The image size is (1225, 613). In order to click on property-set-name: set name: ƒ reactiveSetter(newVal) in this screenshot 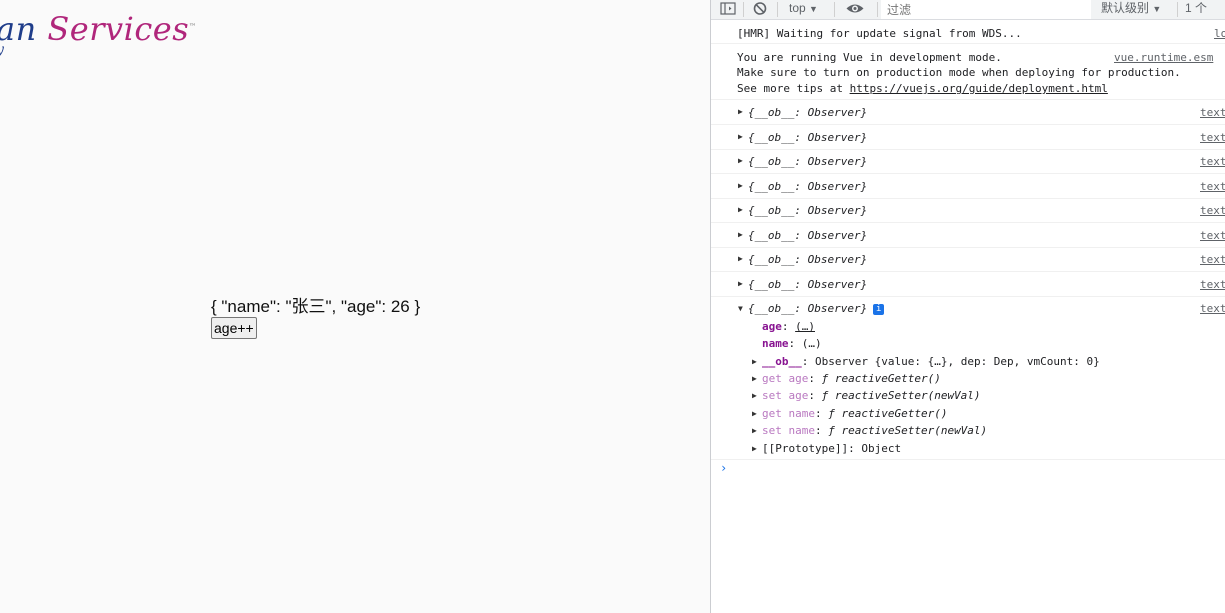, I will do `click(875, 430)`.